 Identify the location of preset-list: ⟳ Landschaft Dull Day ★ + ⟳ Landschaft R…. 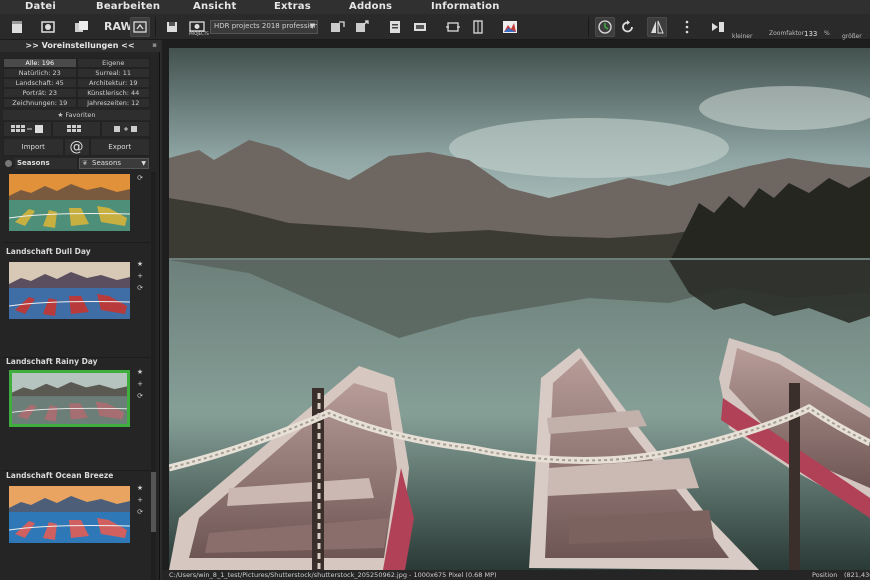
(76, 376).